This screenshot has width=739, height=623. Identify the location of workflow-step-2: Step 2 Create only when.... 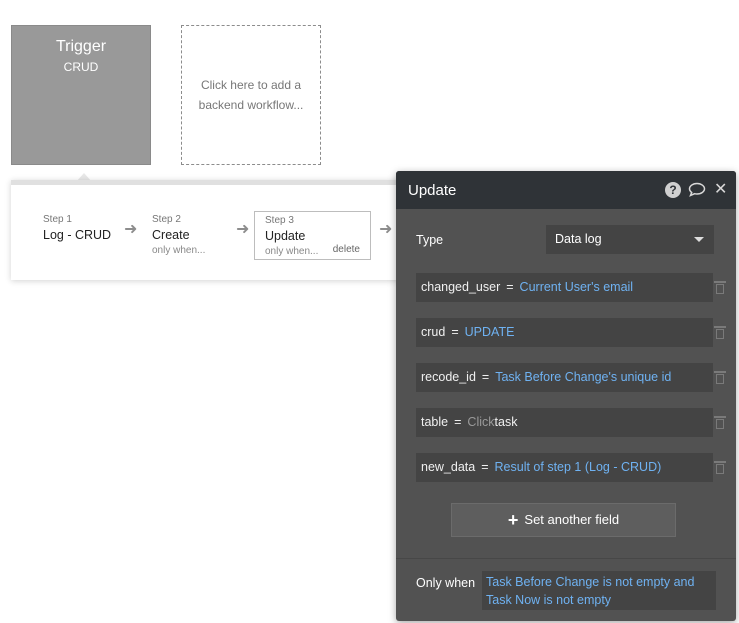
(178, 238).